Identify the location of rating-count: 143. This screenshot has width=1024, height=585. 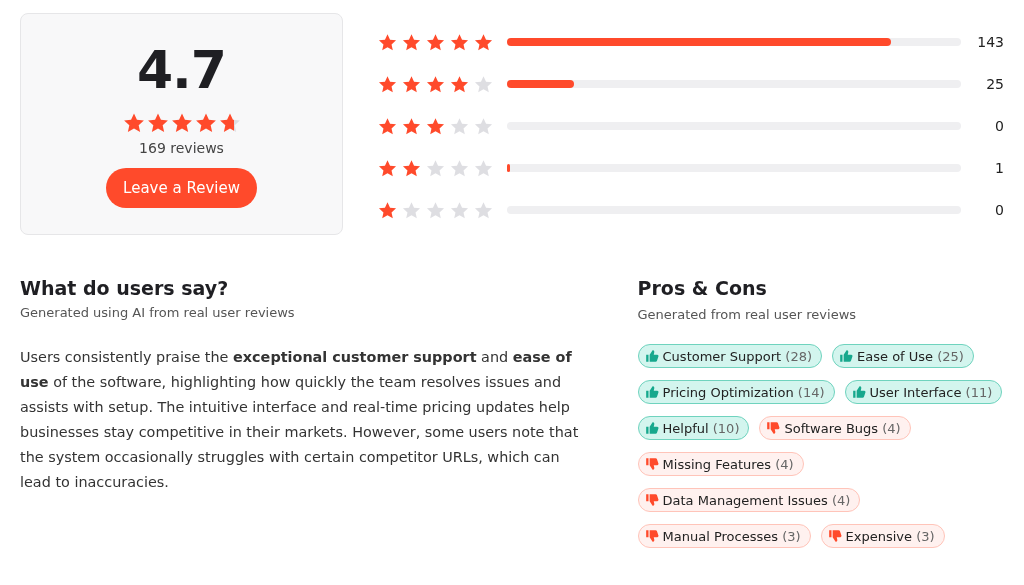
(990, 42).